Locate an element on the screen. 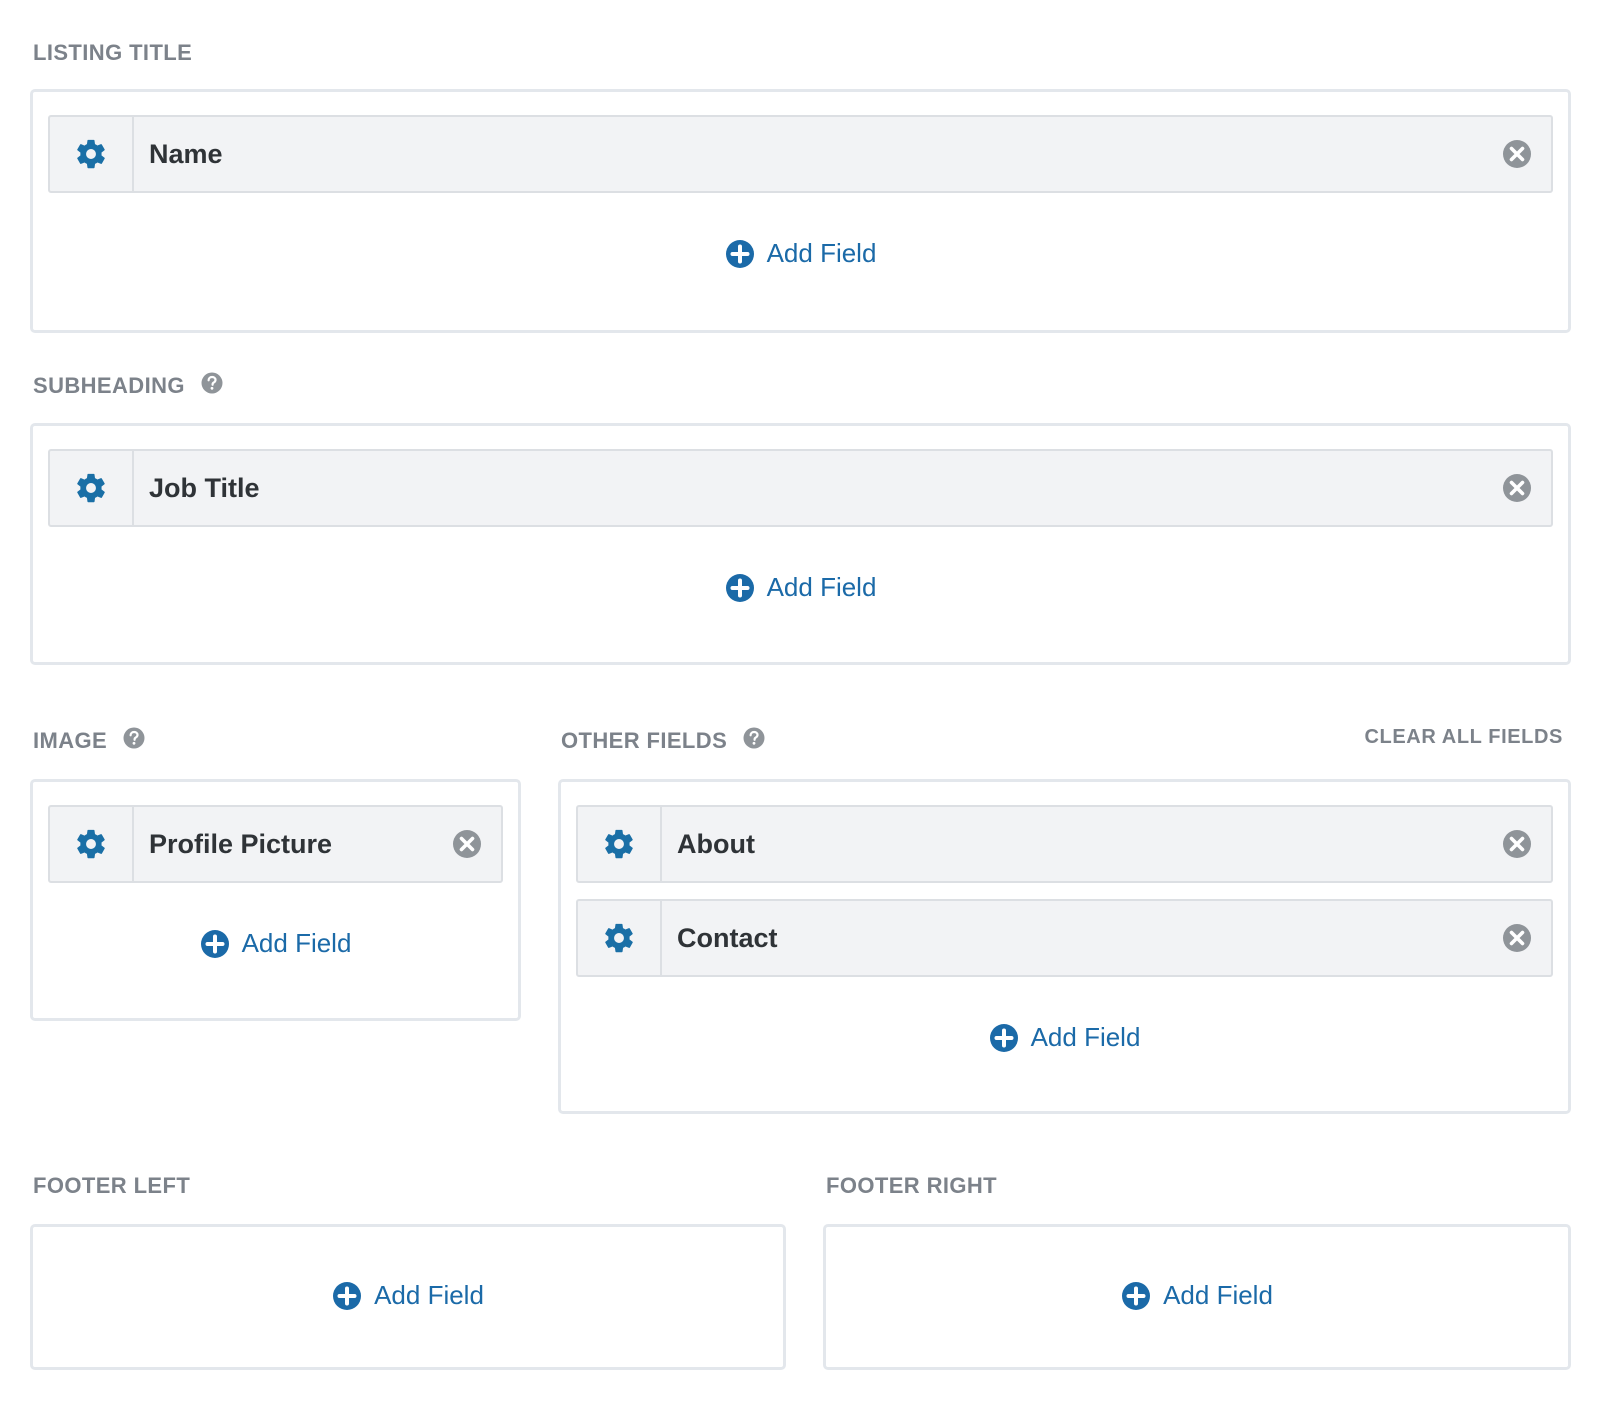 The image size is (1600, 1404). field-row-name: Name is located at coordinates (800, 154).